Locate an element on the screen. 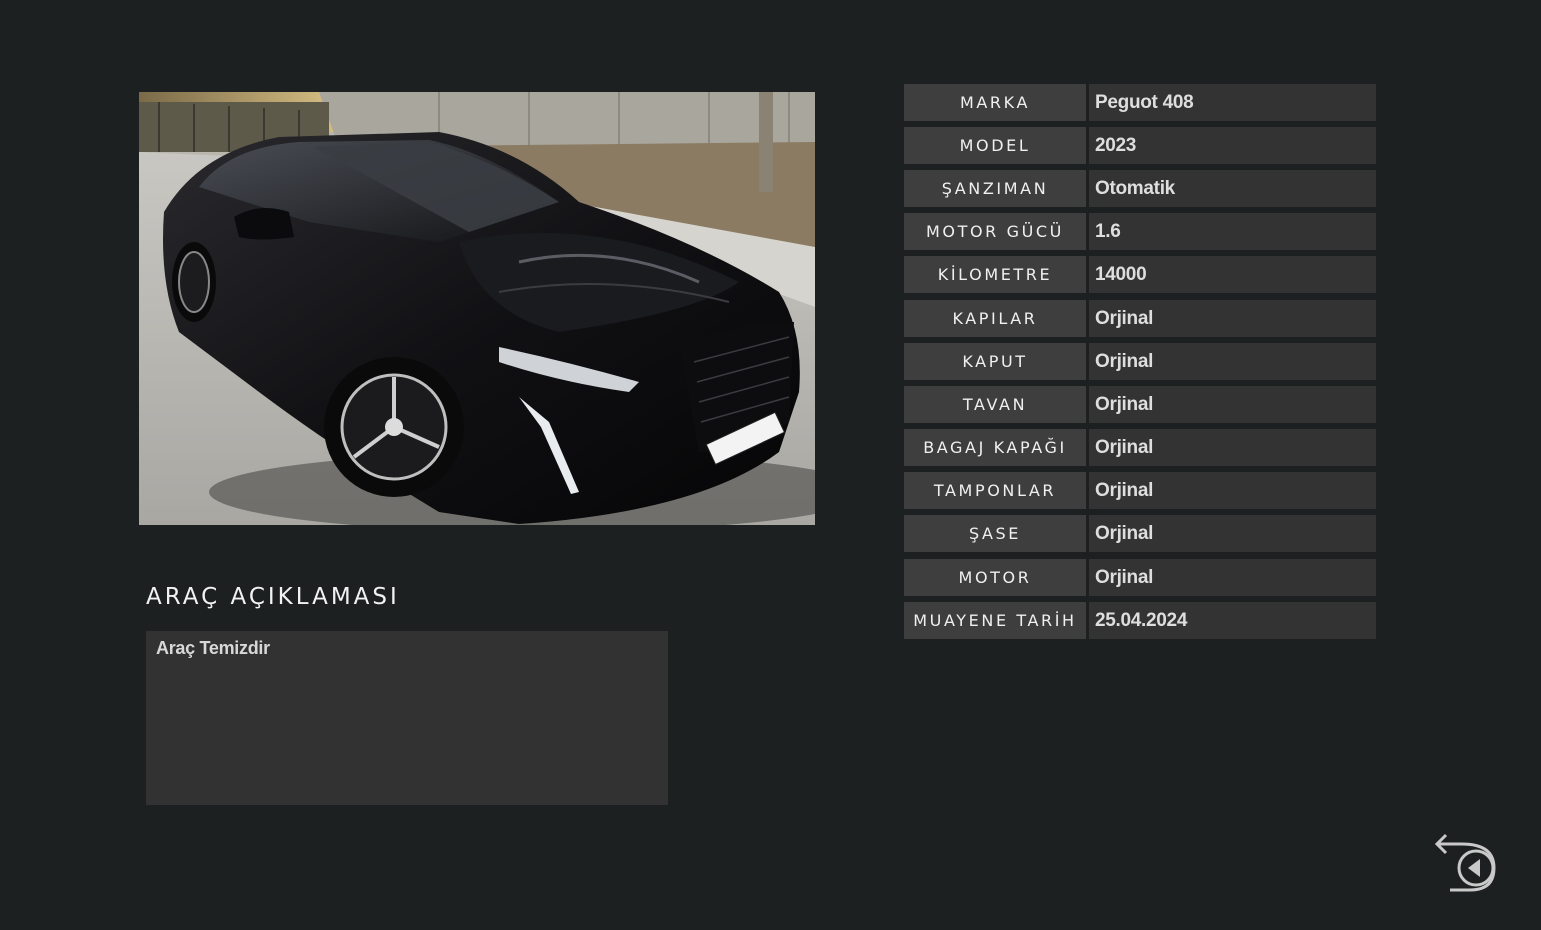 Image resolution: width=1541 pixels, height=930 pixels. spec-value: 1.6 is located at coordinates (1232, 231).